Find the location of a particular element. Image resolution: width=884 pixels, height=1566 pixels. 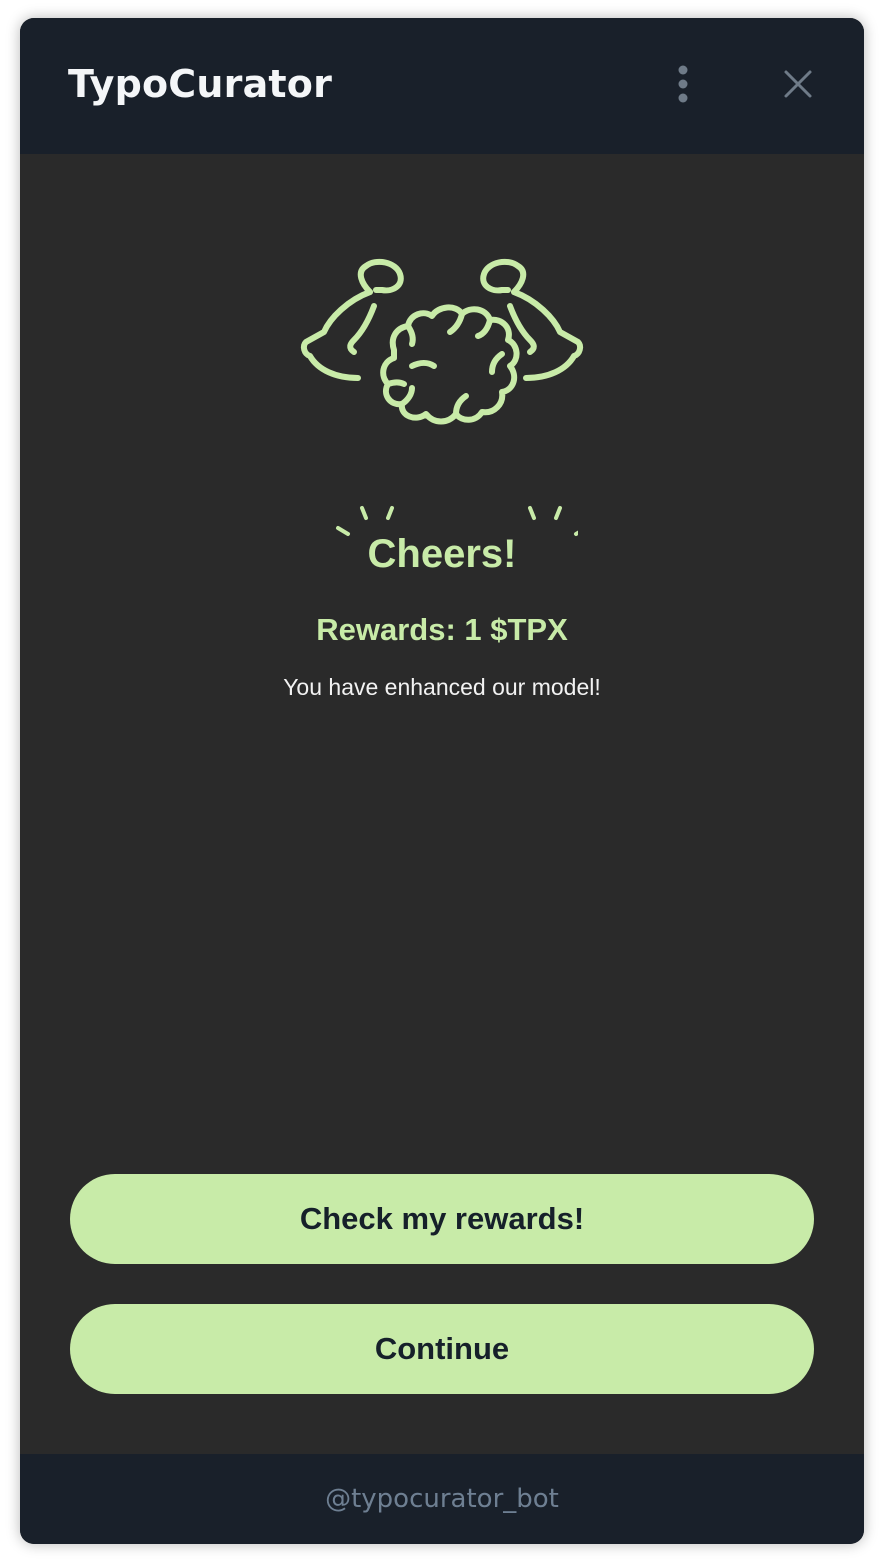

footer-bar: @typocurator_bot is located at coordinates (442, 1499).